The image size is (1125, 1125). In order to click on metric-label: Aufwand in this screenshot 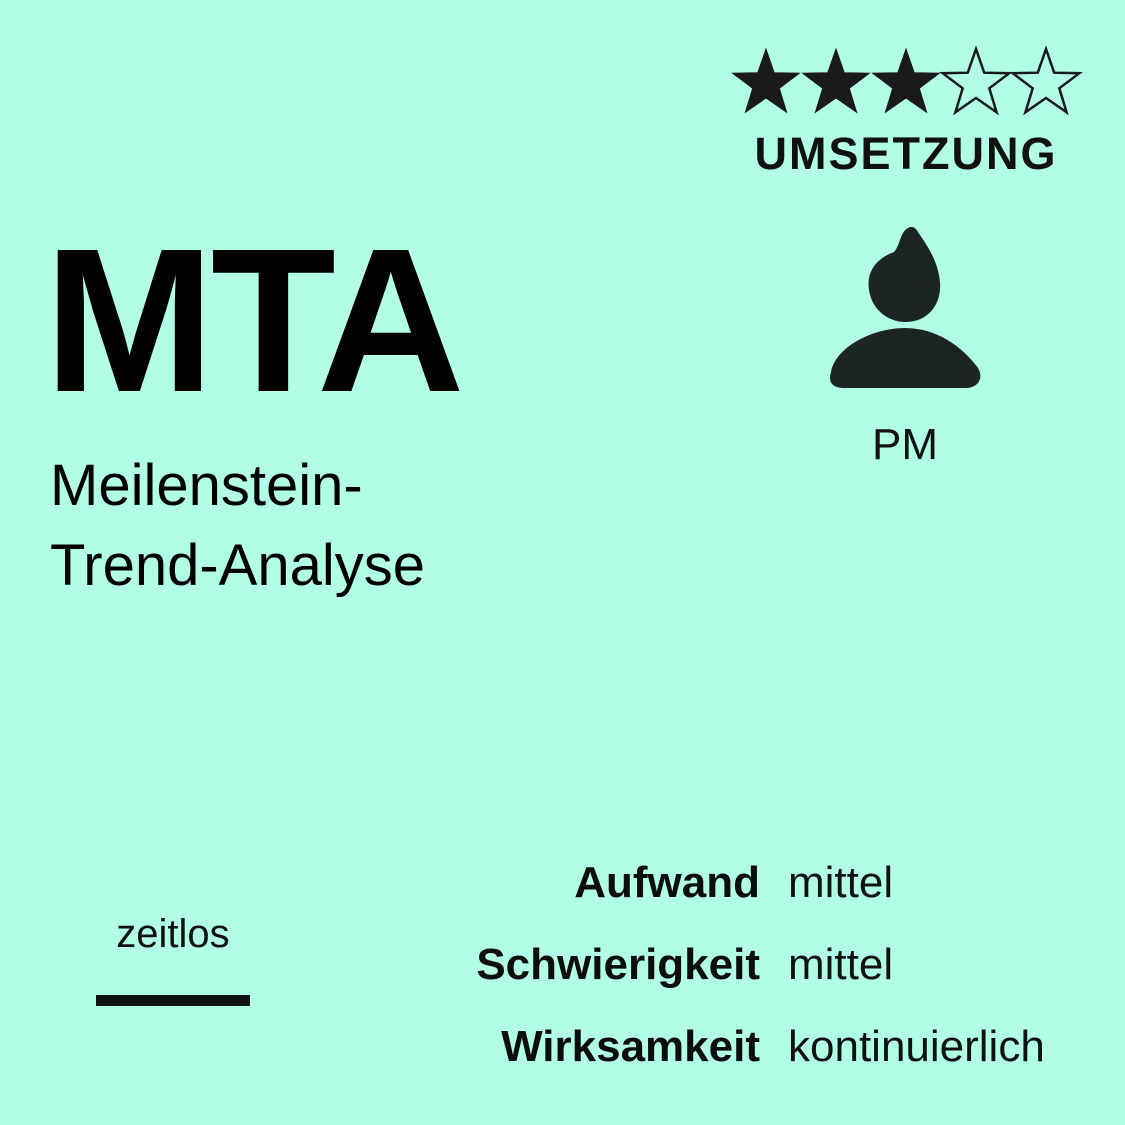, I will do `click(667, 882)`.